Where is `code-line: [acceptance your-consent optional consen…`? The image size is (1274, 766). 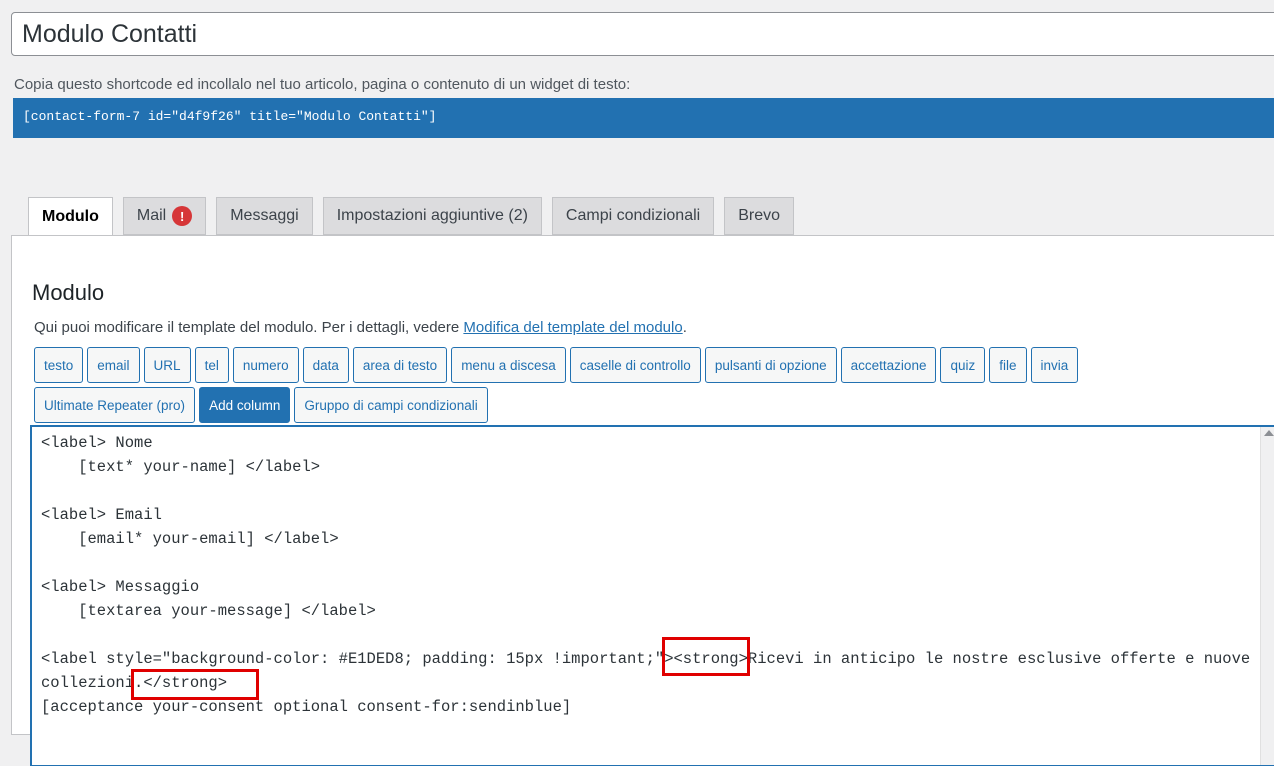 code-line: [acceptance your-consent optional consen… is located at coordinates (306, 707).